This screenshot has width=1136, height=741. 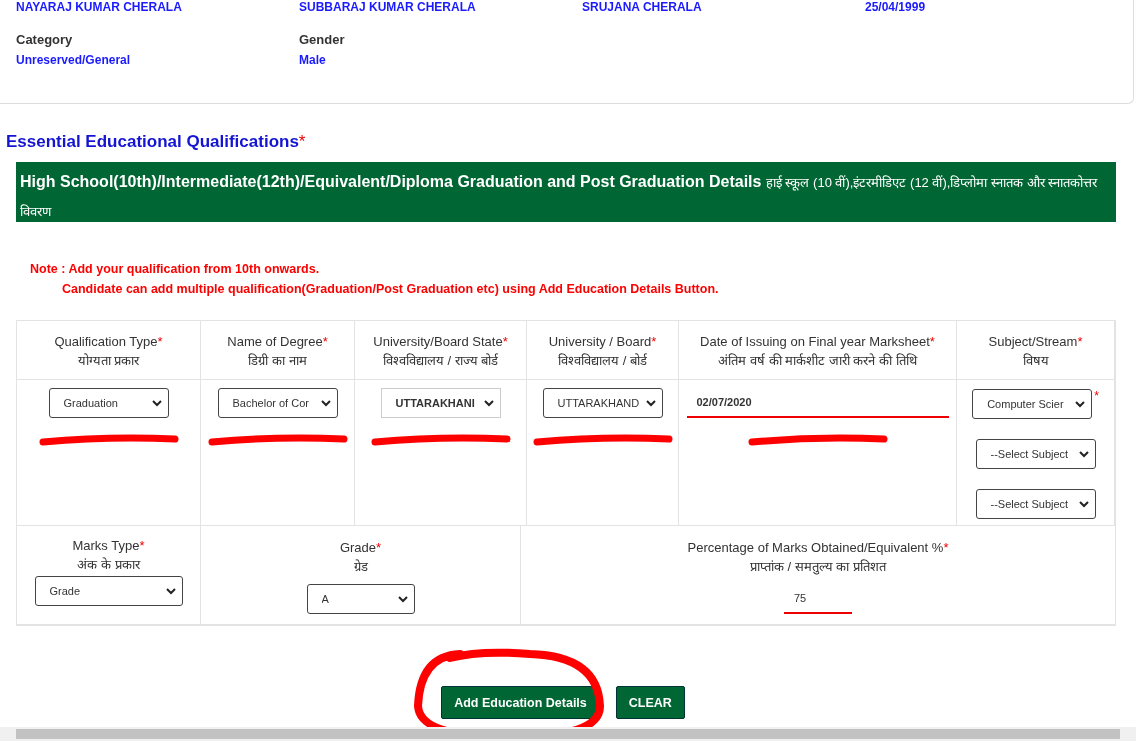 I want to click on section-banner: High School(10th)/Intermediate(12th)/Equivalent/Diploma Graduation and Post Graduation Details हाई स्कूल (10 वीं),इंटरमीडिएट (12 वीं),डिप्लोमा स्नातक और स्नातकोत्तर विवरण, so click(x=566, y=192).